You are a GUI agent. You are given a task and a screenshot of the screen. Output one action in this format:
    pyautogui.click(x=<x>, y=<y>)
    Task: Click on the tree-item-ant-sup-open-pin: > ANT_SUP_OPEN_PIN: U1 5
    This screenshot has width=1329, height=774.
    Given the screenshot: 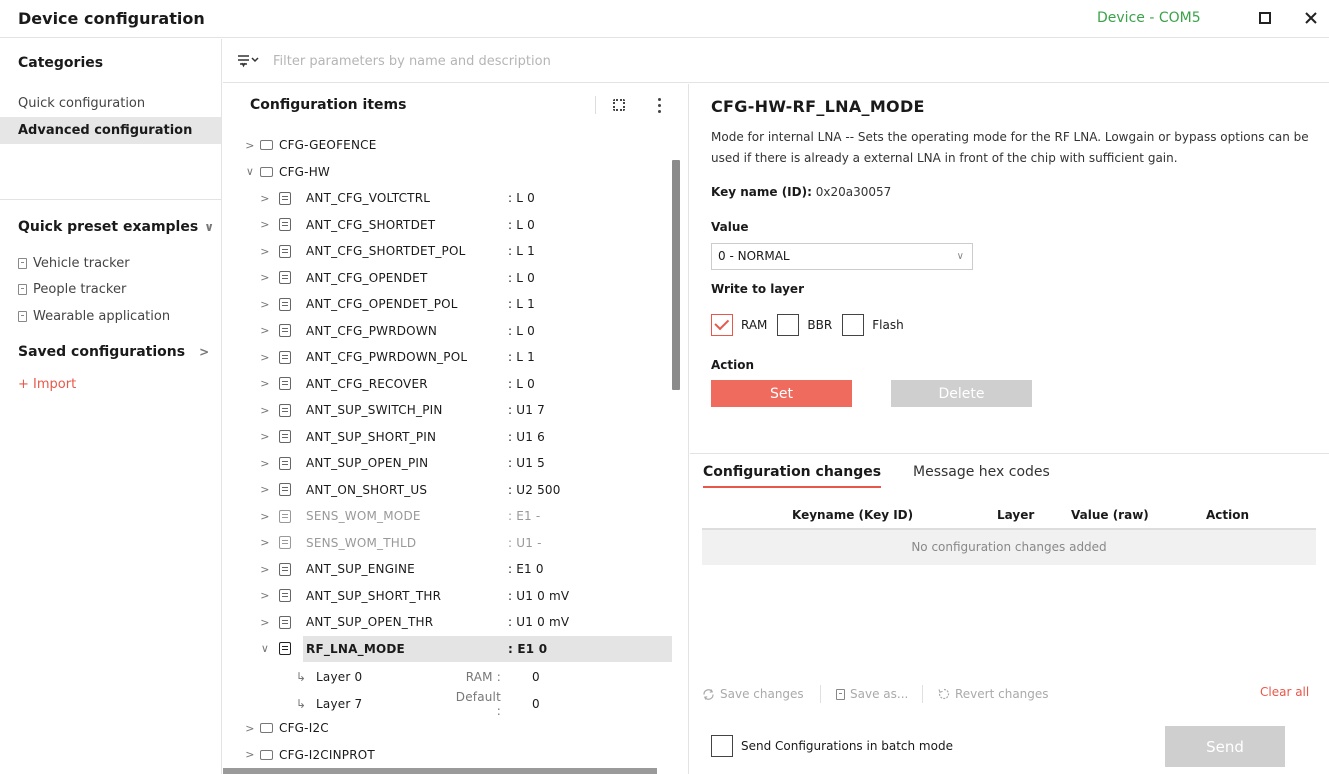 What is the action you would take?
    pyautogui.click(x=448, y=463)
    